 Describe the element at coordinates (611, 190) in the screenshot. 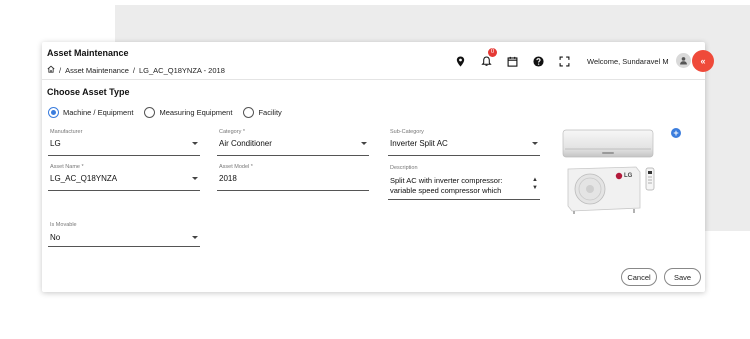

I see `outdoor-ac-image` at that location.